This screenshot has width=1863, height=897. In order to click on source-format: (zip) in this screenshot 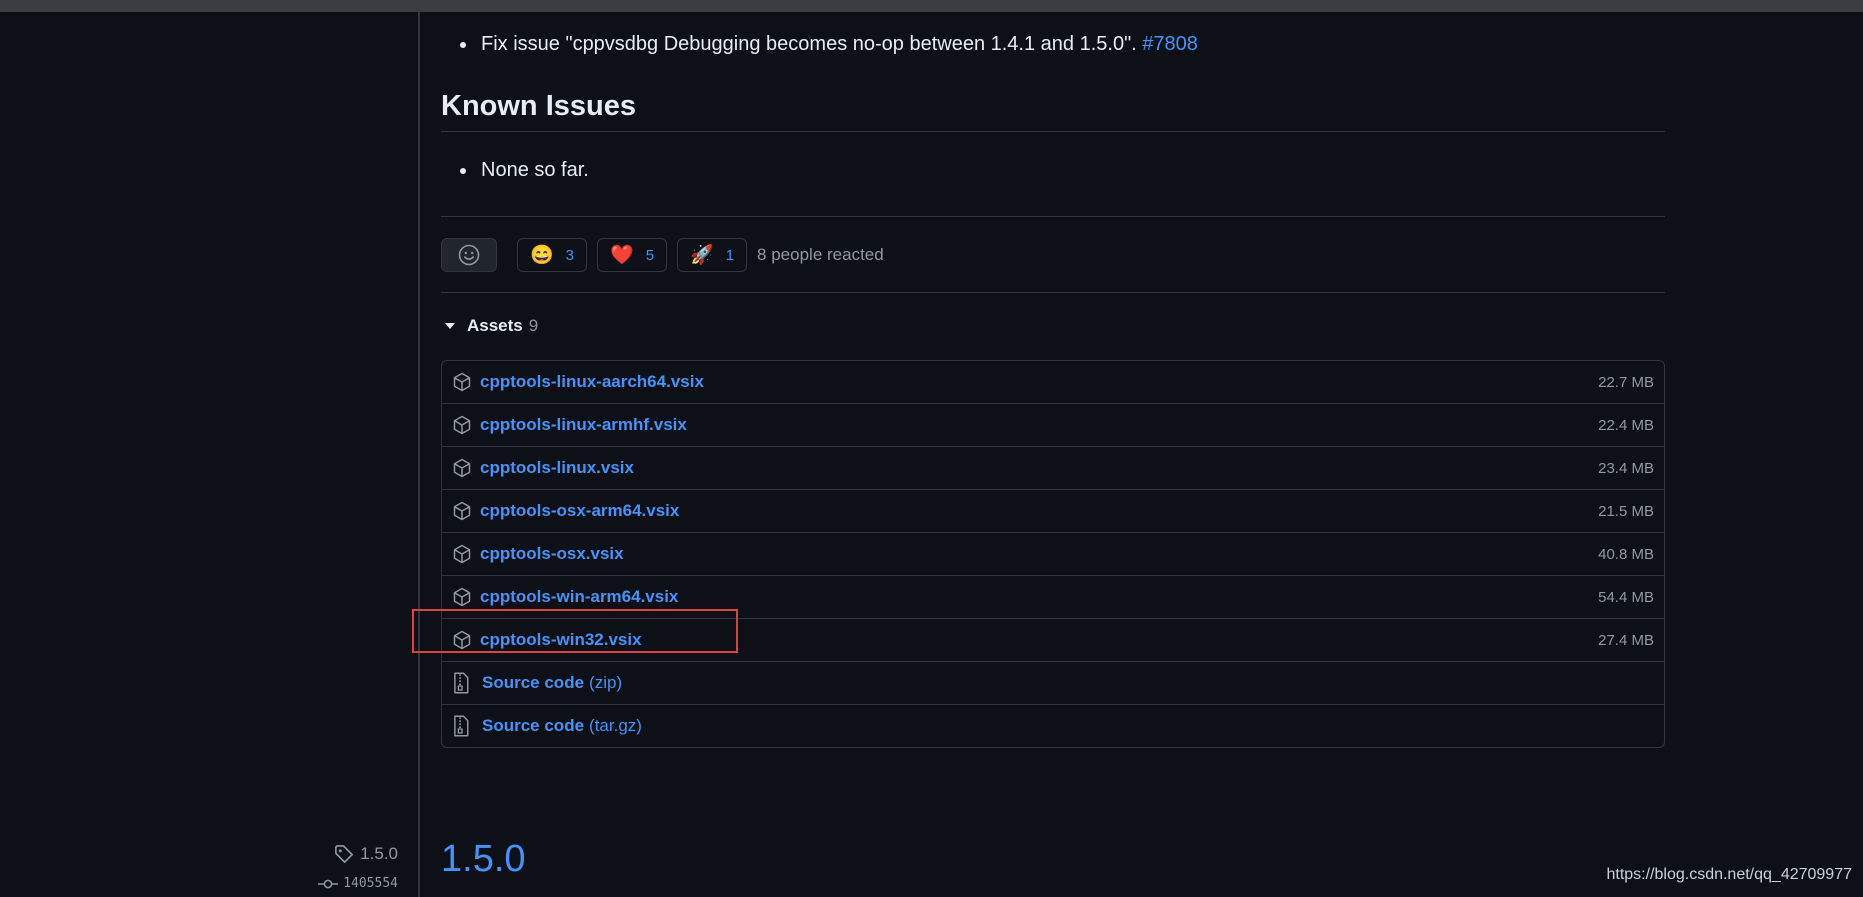, I will do `click(605, 683)`.